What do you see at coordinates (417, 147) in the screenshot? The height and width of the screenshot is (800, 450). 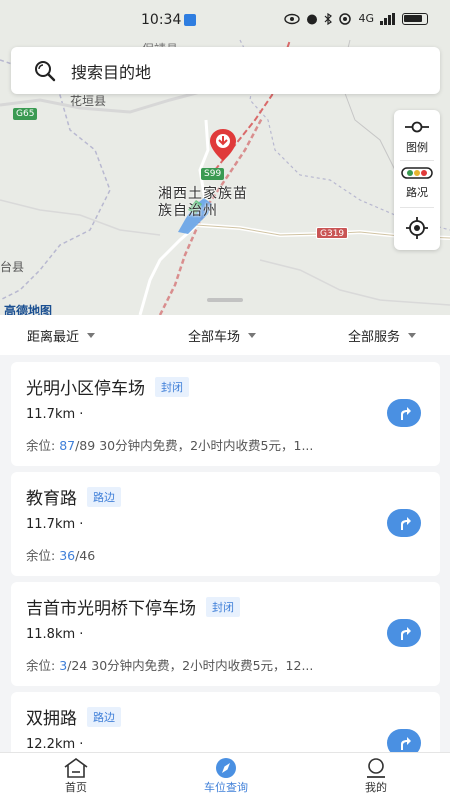 I see `legend-label: 图例` at bounding box center [417, 147].